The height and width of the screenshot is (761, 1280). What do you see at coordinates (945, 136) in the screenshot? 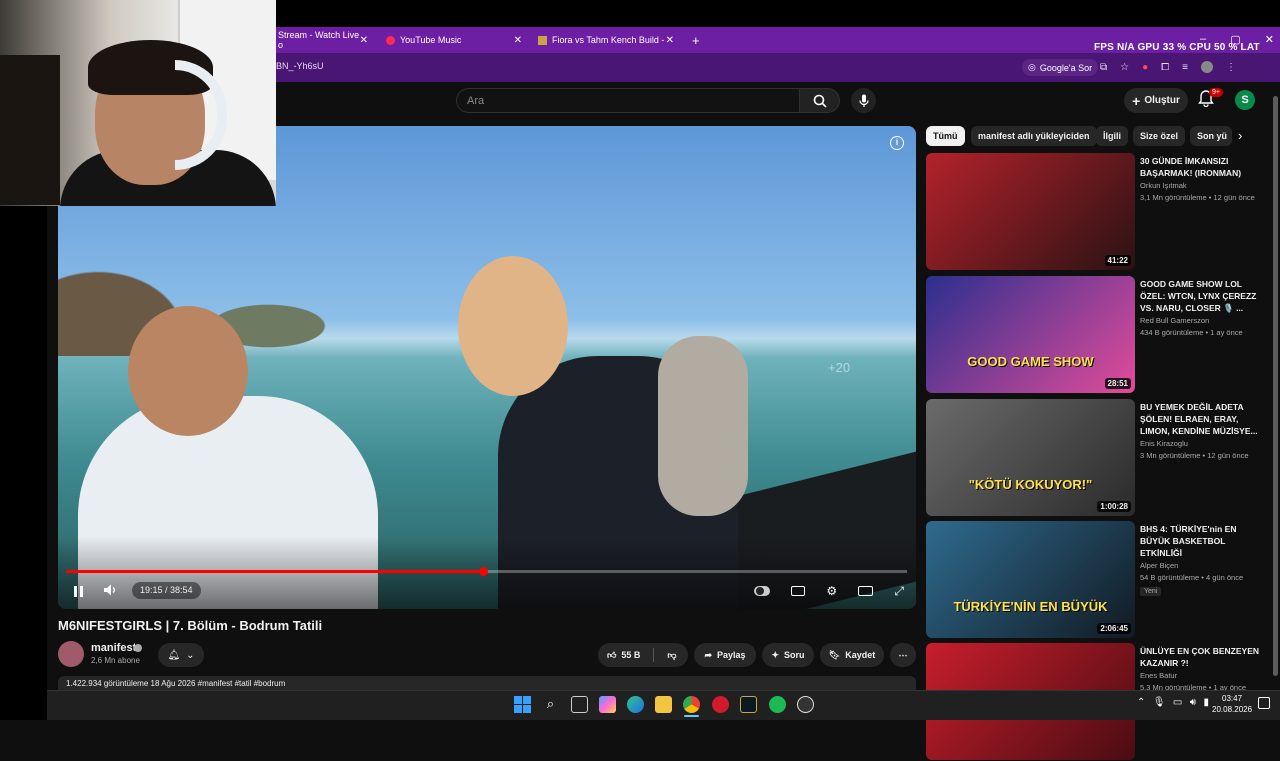
I see `chip-all: Tümü` at bounding box center [945, 136].